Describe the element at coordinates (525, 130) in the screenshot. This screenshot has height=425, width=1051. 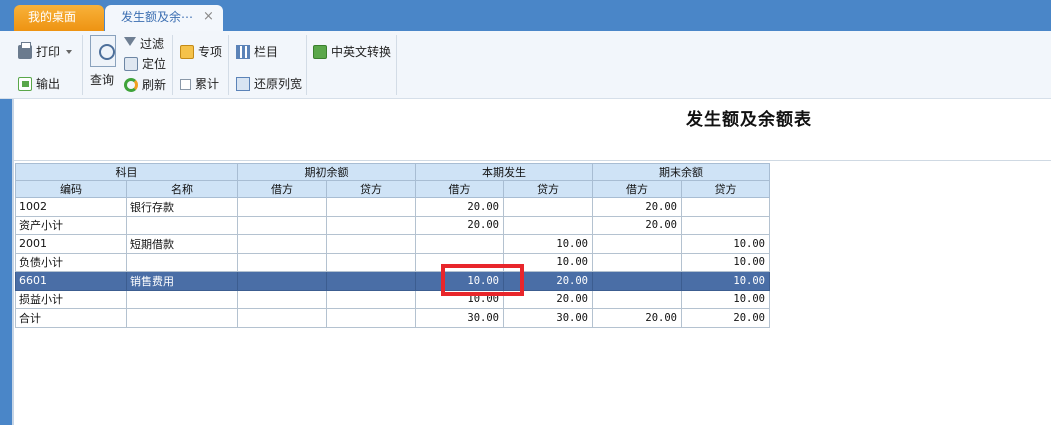
I see `report-header: 发生额及余额表` at that location.